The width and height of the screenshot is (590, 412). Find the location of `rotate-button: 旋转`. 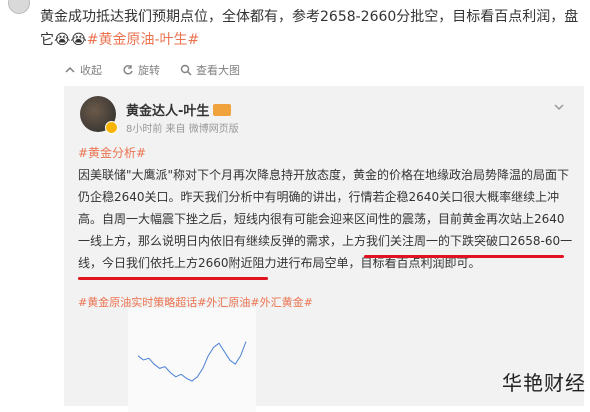

rotate-button: 旋转 is located at coordinates (141, 70).